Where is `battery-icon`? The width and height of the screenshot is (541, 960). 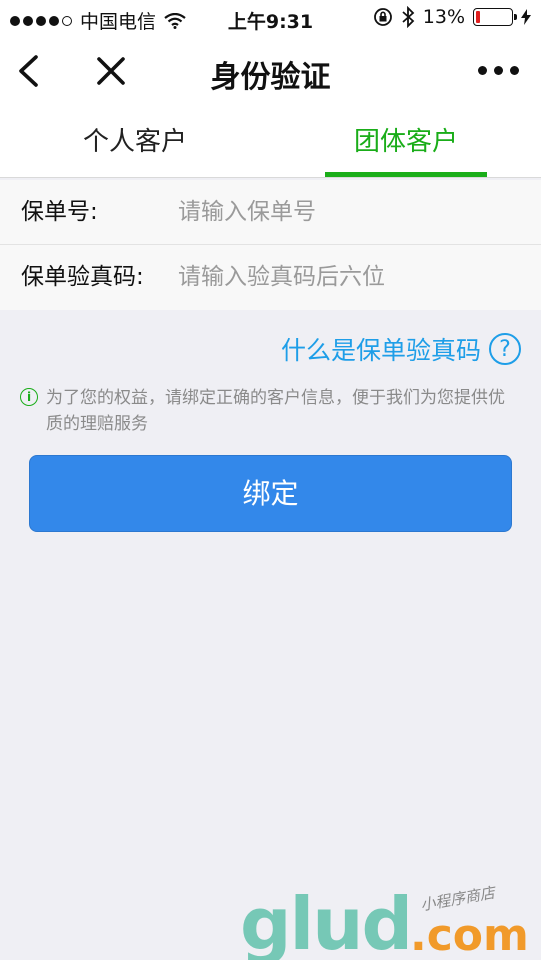
battery-icon is located at coordinates (495, 17).